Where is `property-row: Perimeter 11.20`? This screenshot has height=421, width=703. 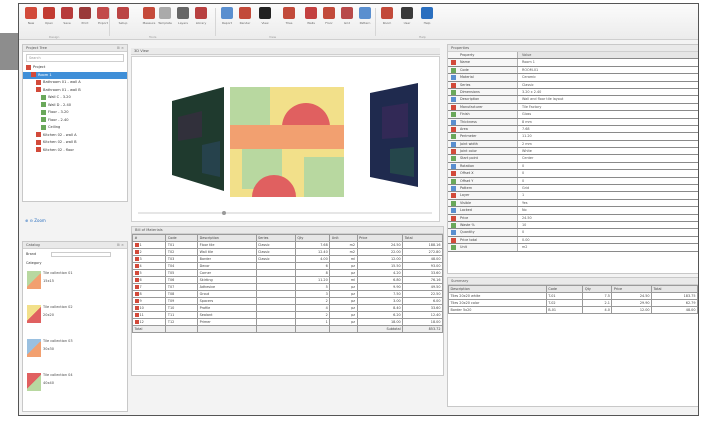
property-row: Perimeter 11.20 is located at coordinates (573, 137).